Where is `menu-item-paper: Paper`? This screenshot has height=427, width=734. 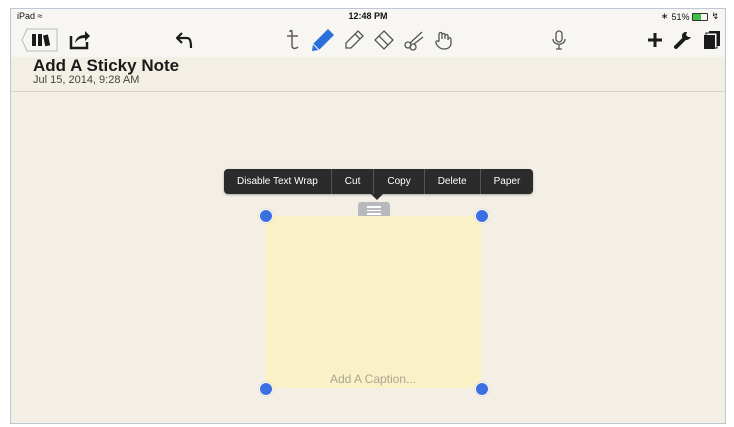 menu-item-paper: Paper is located at coordinates (507, 181).